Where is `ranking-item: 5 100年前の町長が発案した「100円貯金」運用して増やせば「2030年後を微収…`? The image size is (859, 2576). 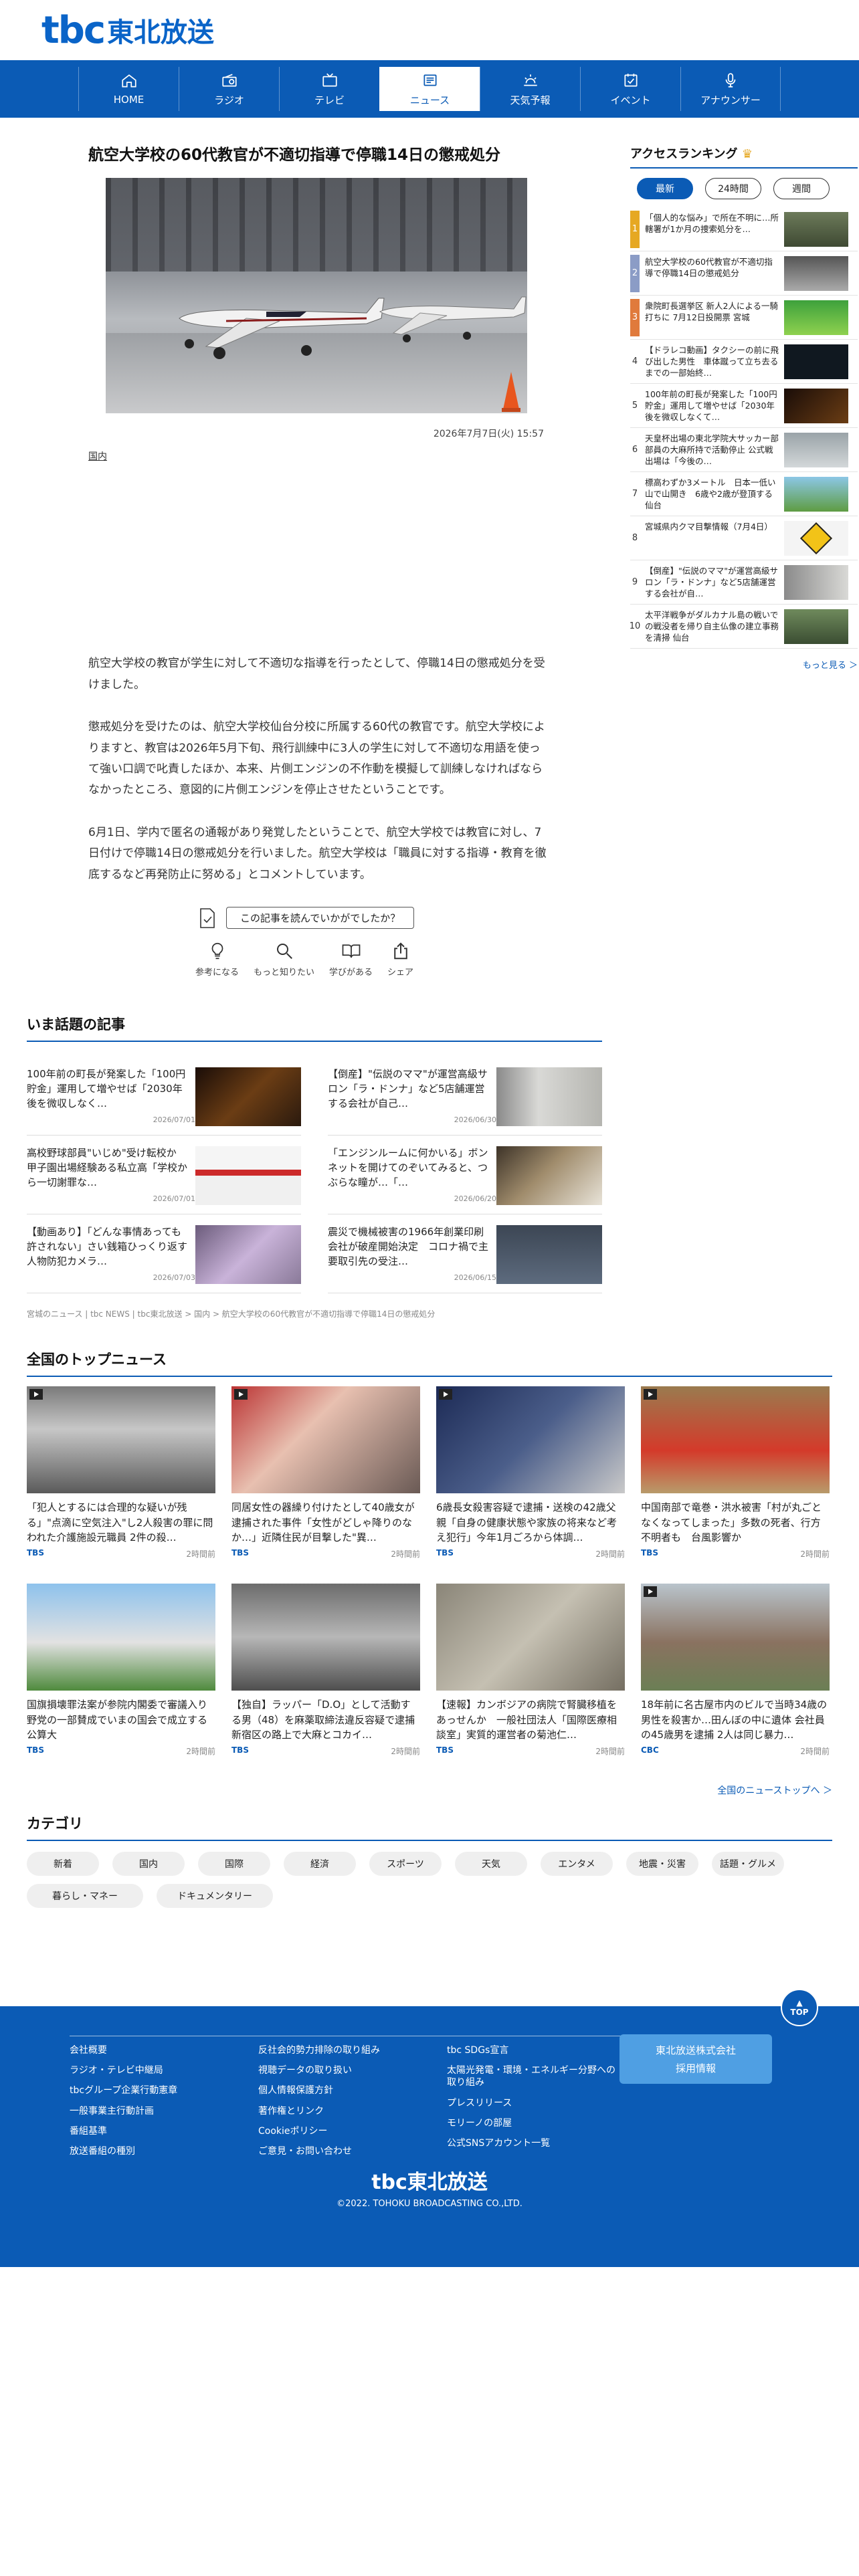 ranking-item: 5 100年前の町長が発案した「100円貯金」運用して増やせば「2030年後を微収… is located at coordinates (744, 406).